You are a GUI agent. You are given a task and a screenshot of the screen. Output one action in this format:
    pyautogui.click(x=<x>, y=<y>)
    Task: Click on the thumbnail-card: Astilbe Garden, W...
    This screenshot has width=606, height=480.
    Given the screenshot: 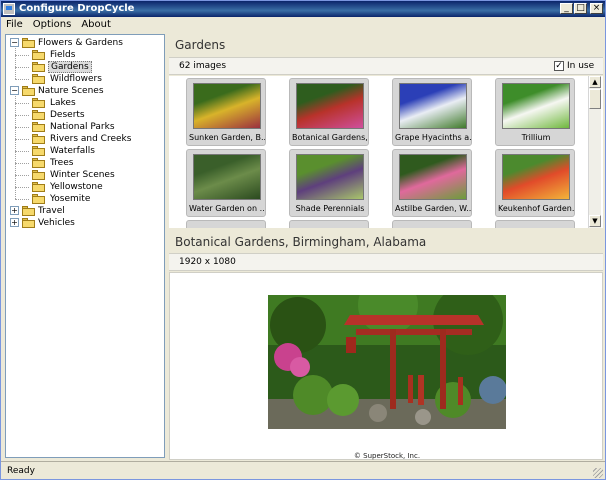 What is the action you would take?
    pyautogui.click(x=432, y=183)
    